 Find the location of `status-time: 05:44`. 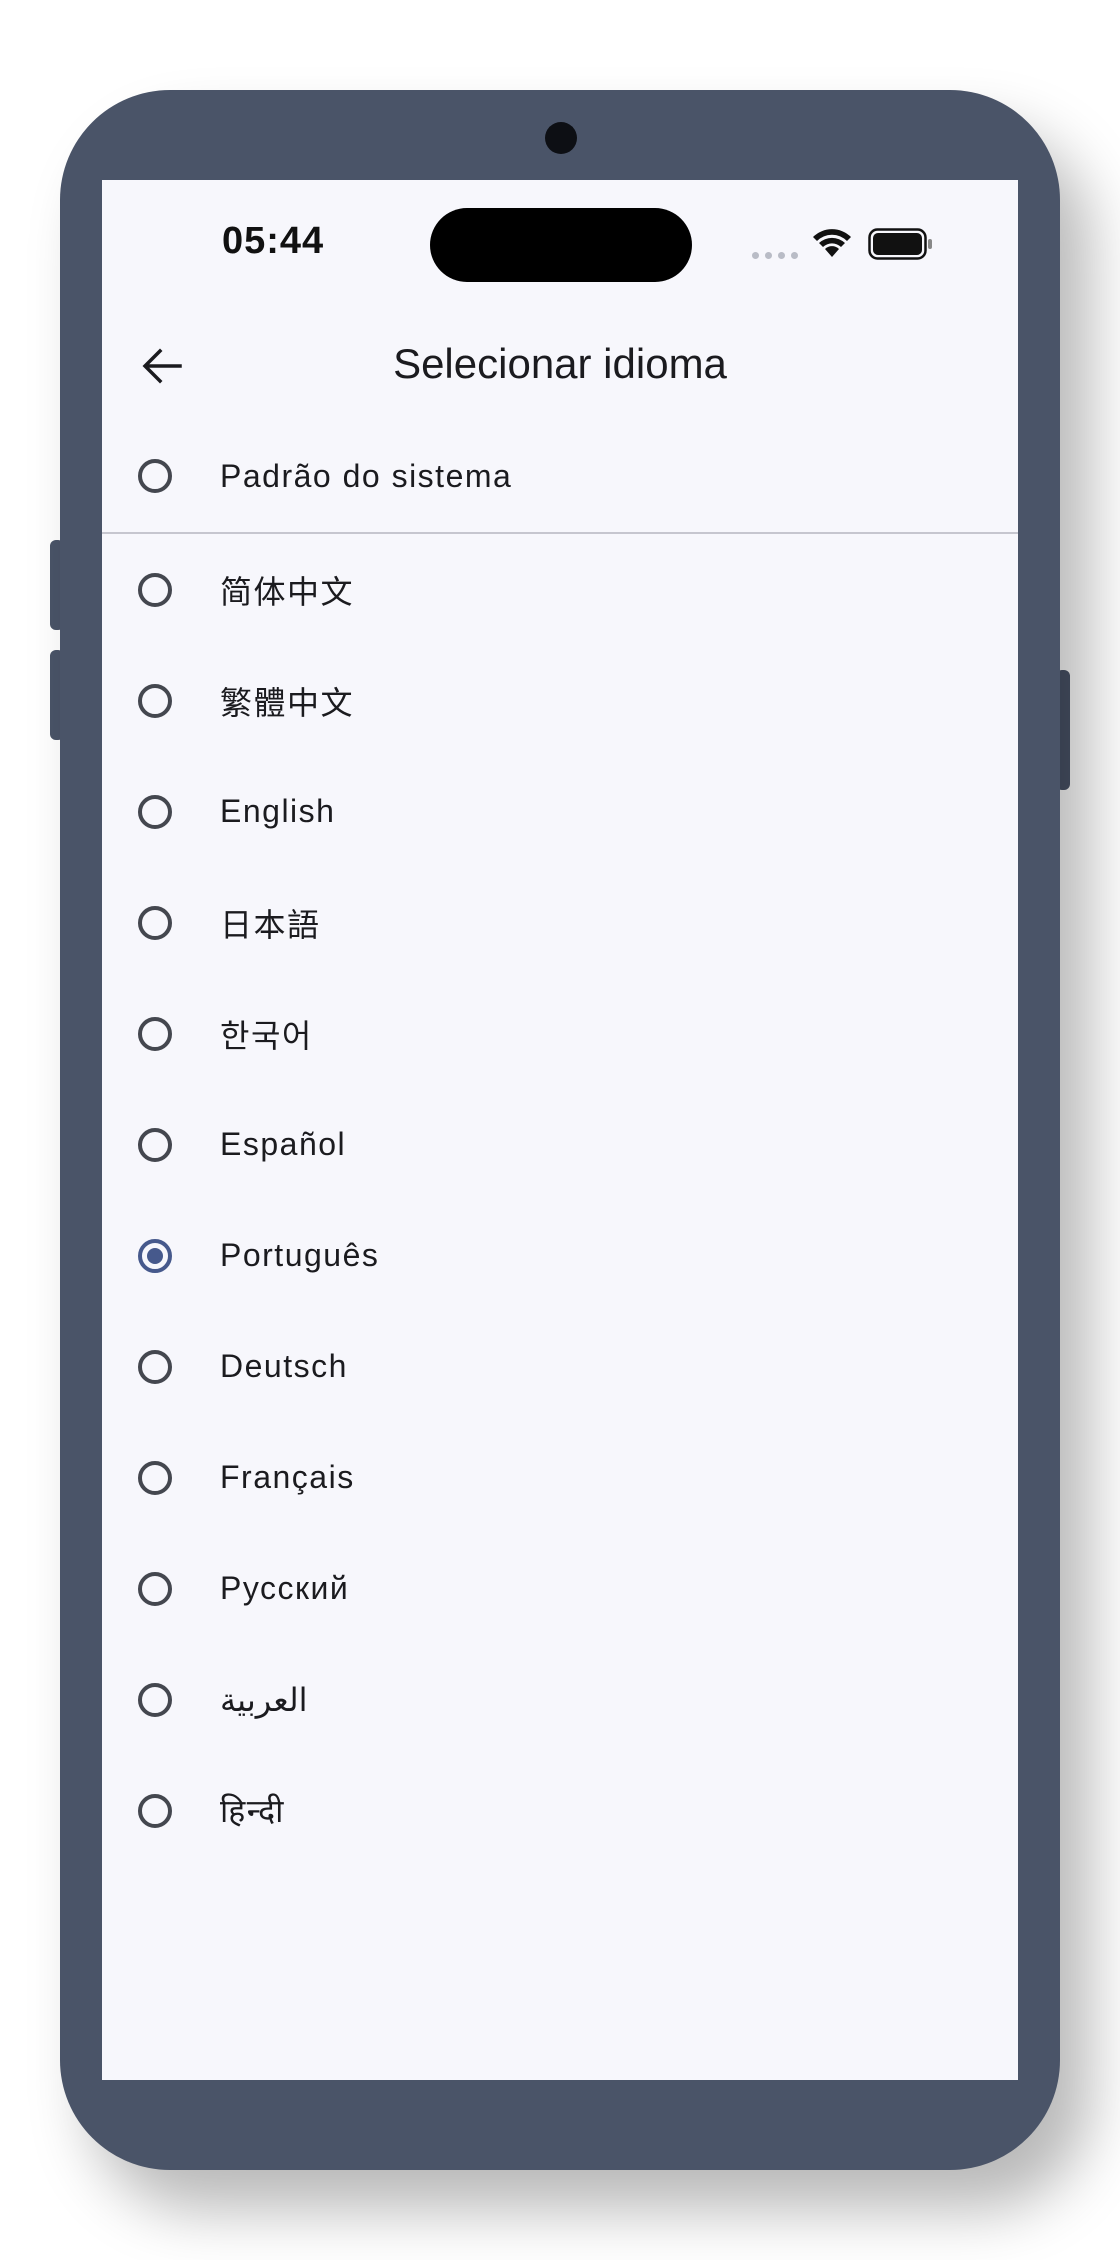

status-time: 05:44 is located at coordinates (273, 241).